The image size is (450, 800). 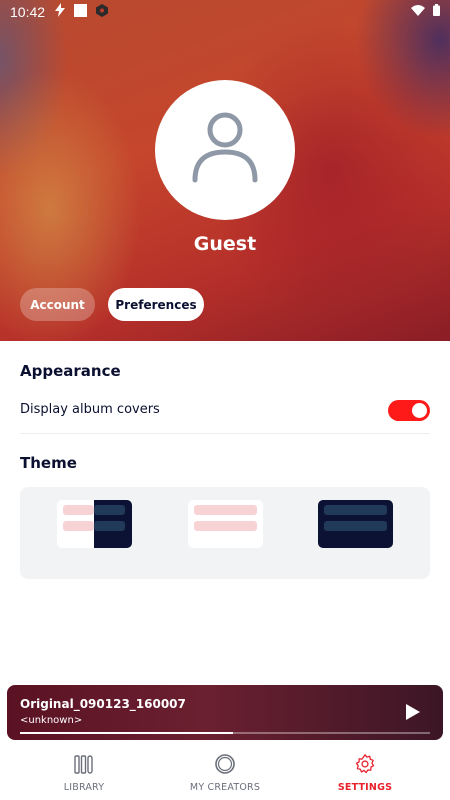 I want to click on theme-picker, so click(x=225, y=533).